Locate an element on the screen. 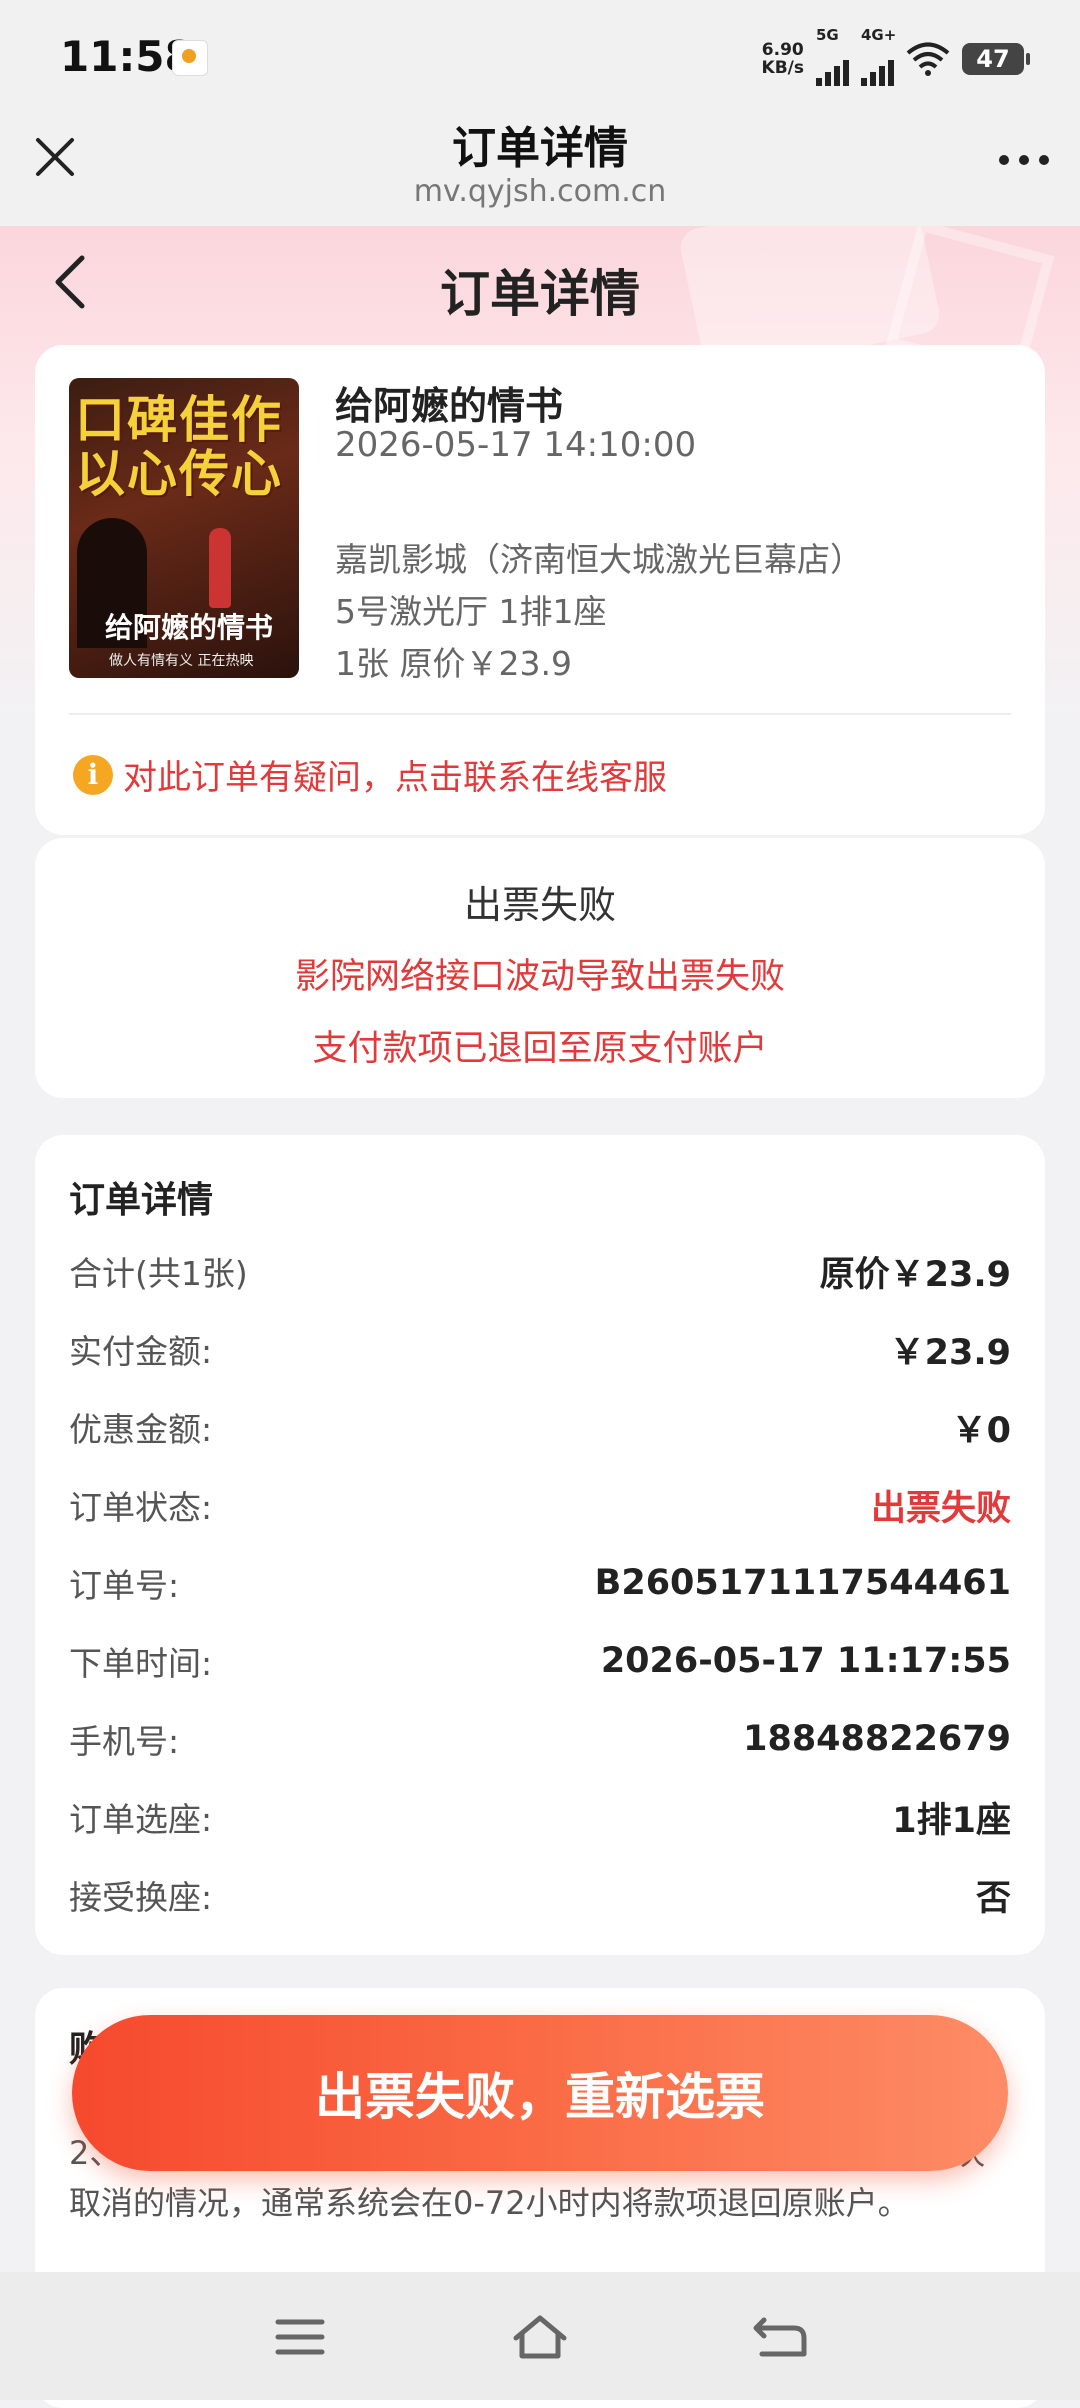  page-title: 订单详情 is located at coordinates (540, 294).